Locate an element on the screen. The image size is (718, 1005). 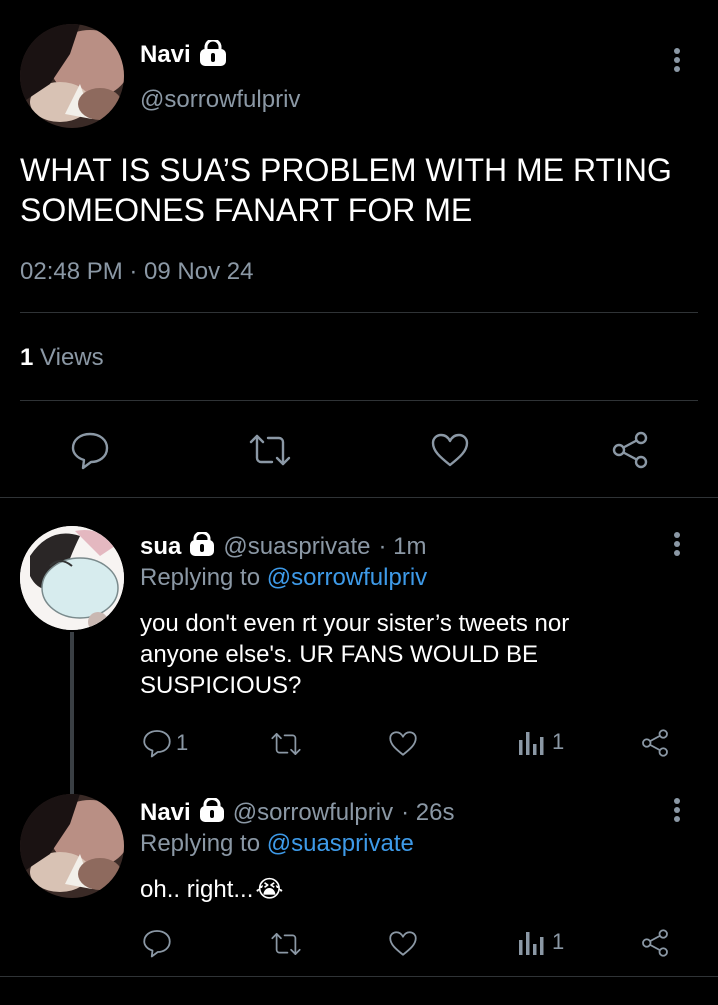
crying-emoji: 😭 is located at coordinates (269, 889).